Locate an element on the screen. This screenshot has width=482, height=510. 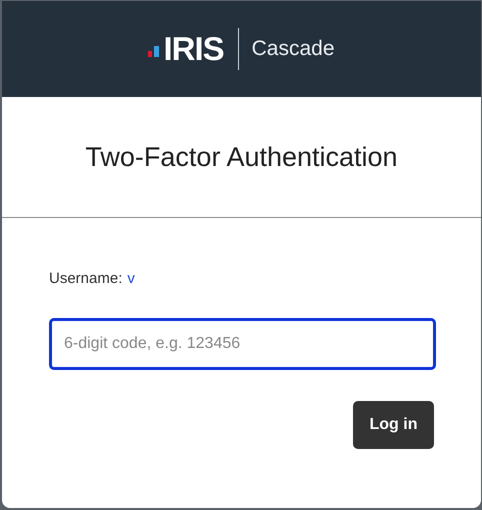
login-button: Log in is located at coordinates (393, 425).